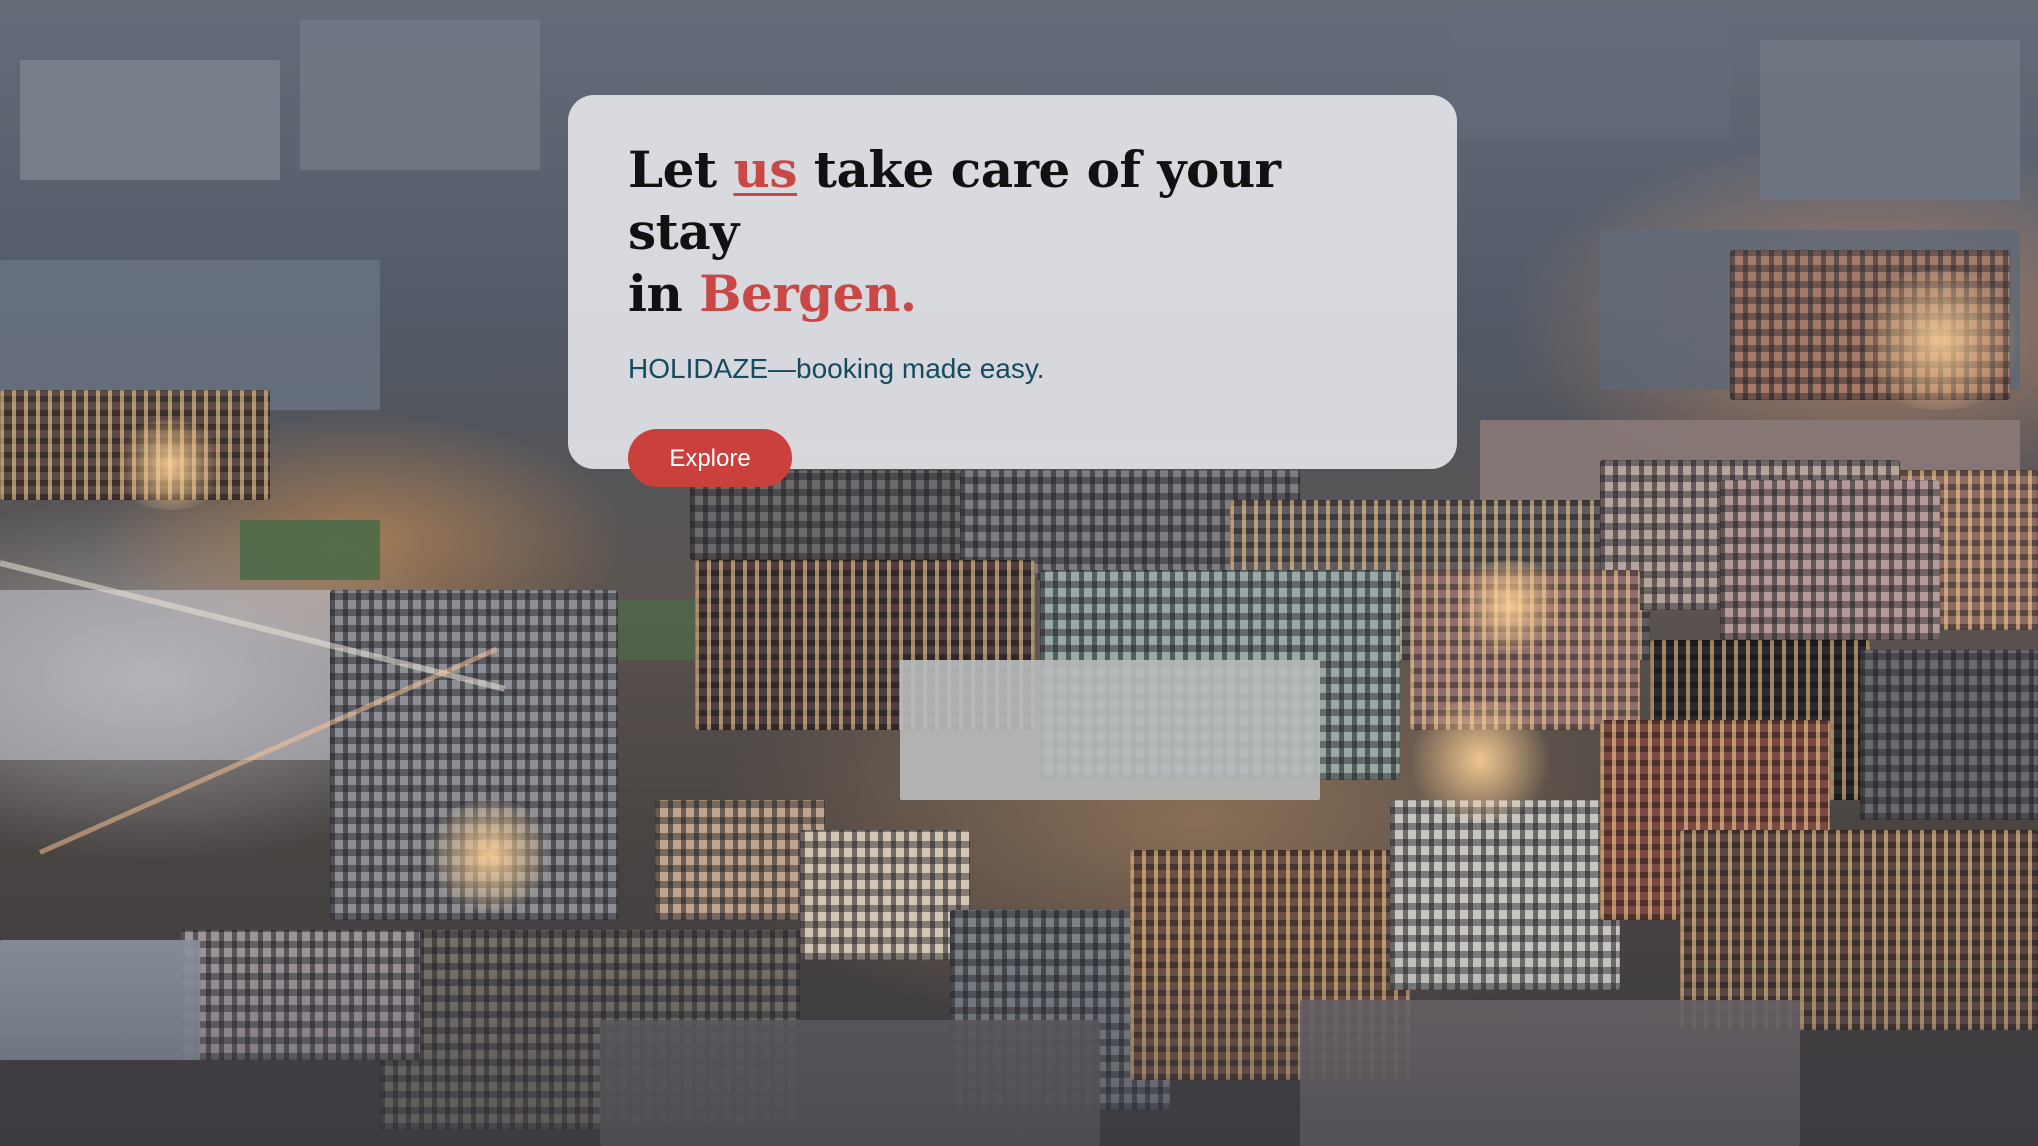 The width and height of the screenshot is (2038, 1146). Describe the element at coordinates (1012, 232) in the screenshot. I see `hero-headline: Let us take care of your stay in Bergen.` at that location.